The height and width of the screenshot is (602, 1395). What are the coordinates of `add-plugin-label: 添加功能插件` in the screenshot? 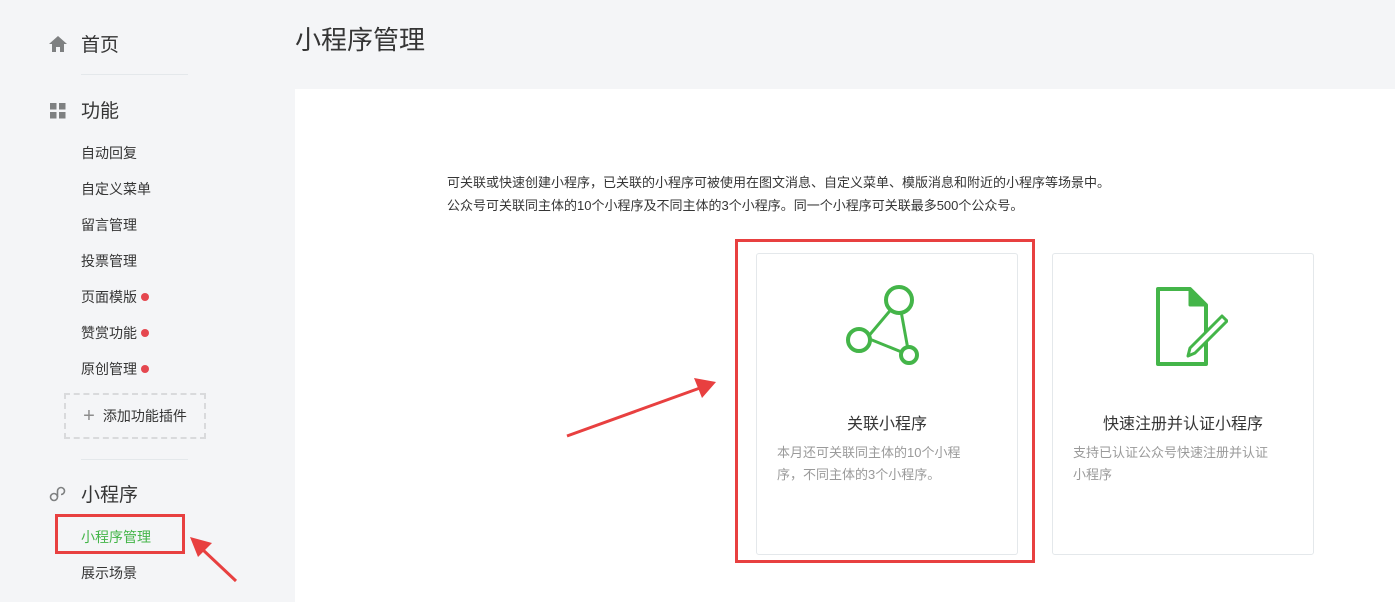 It's located at (144, 416).